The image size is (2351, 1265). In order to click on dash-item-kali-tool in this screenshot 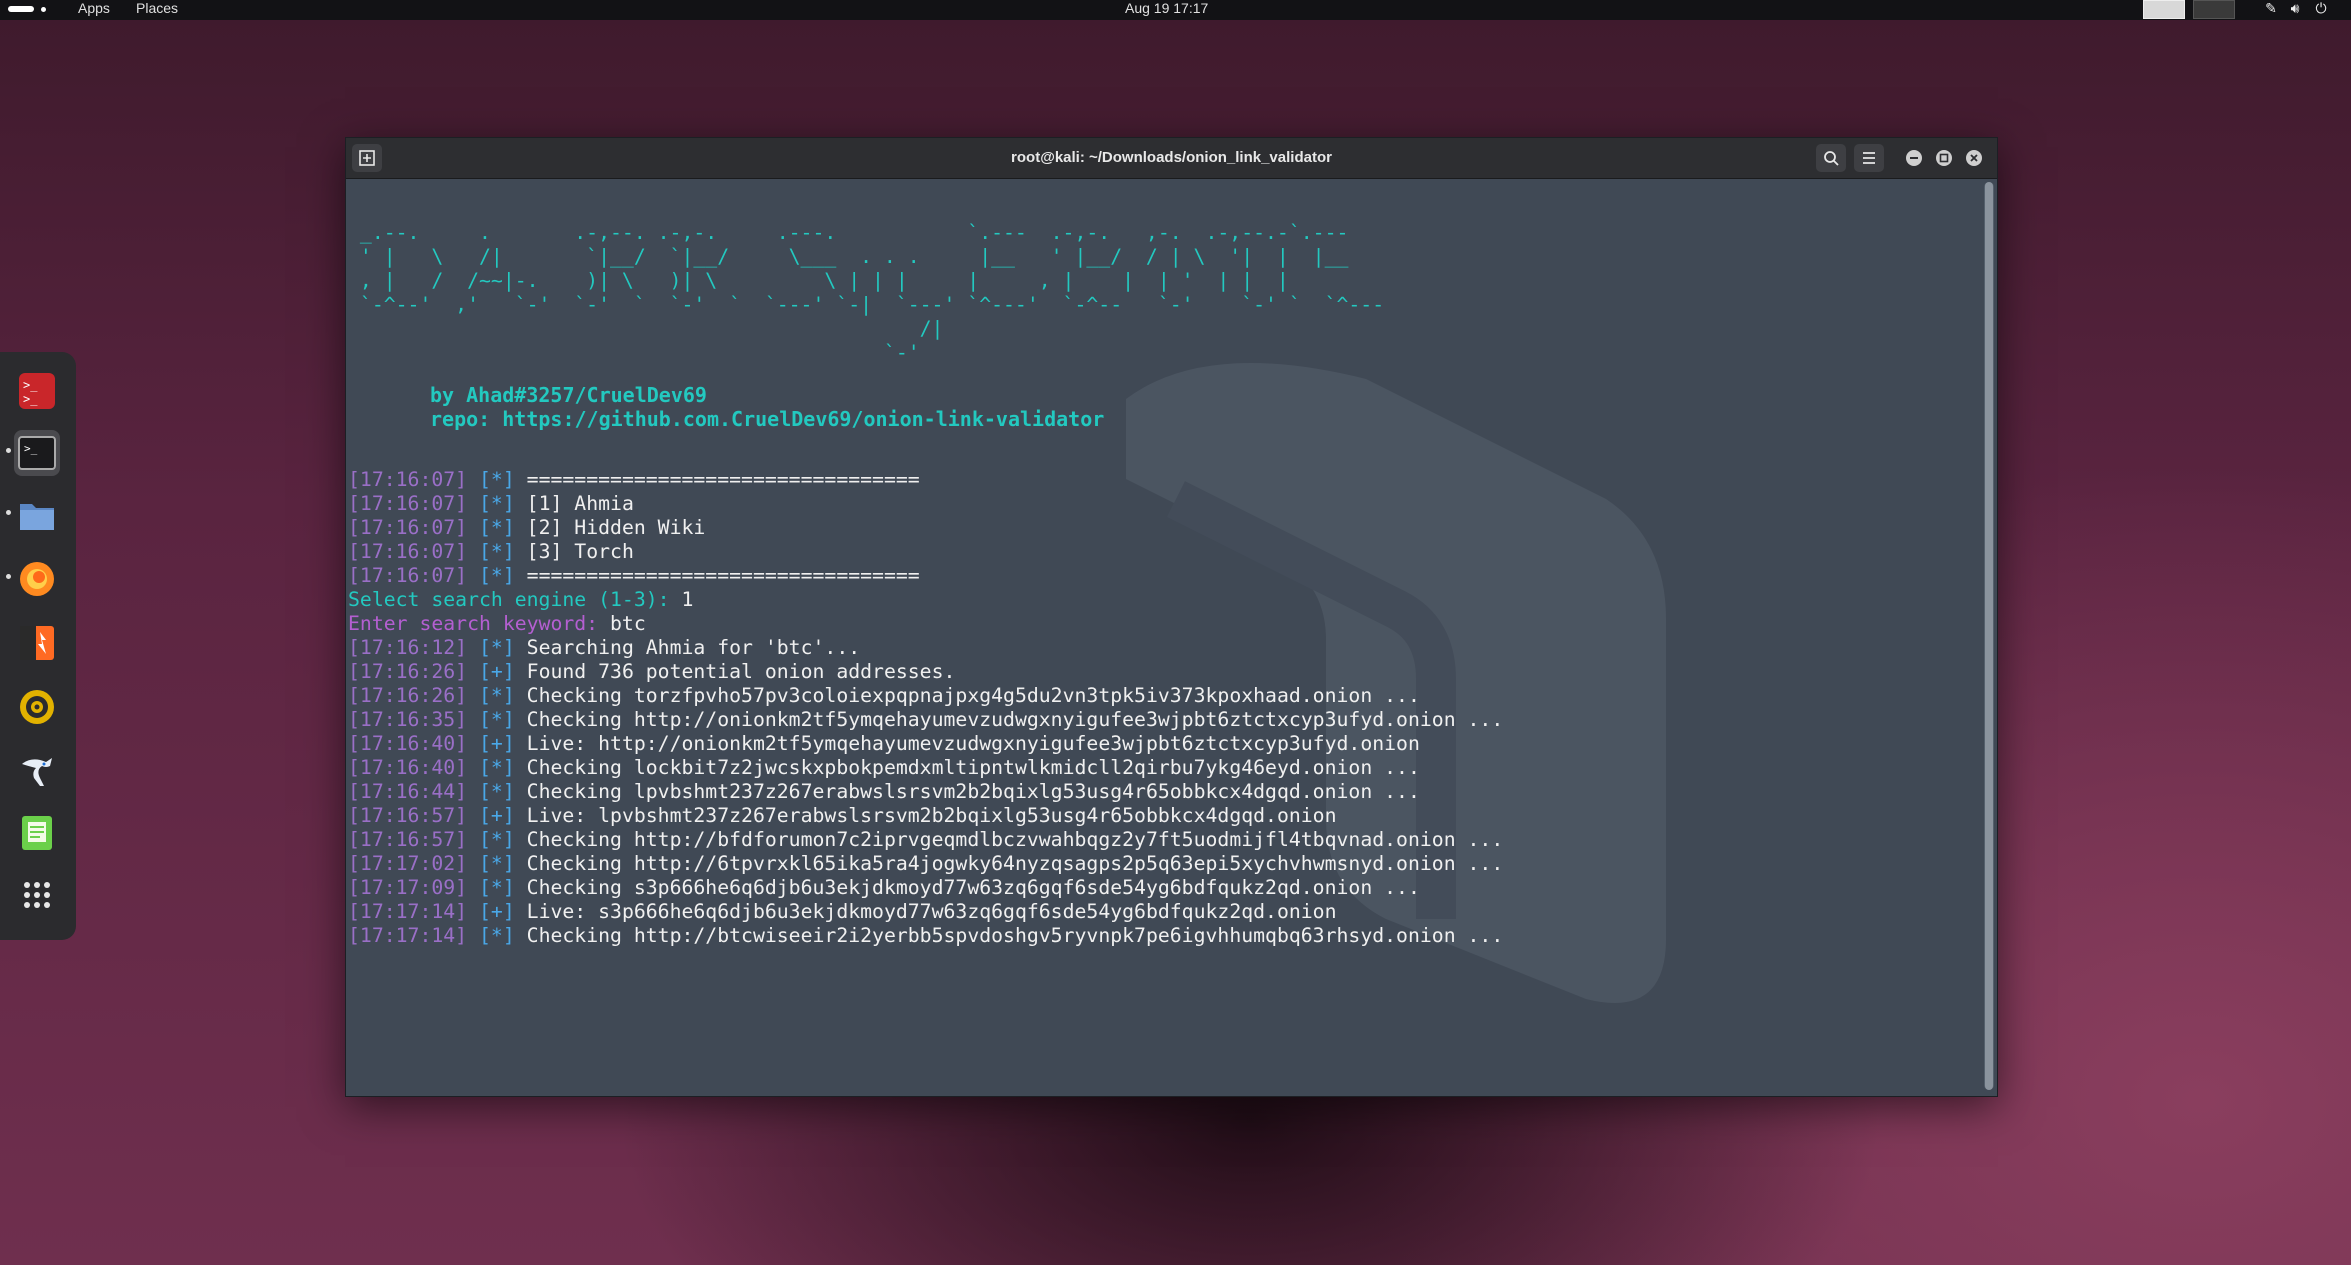, I will do `click(37, 771)`.